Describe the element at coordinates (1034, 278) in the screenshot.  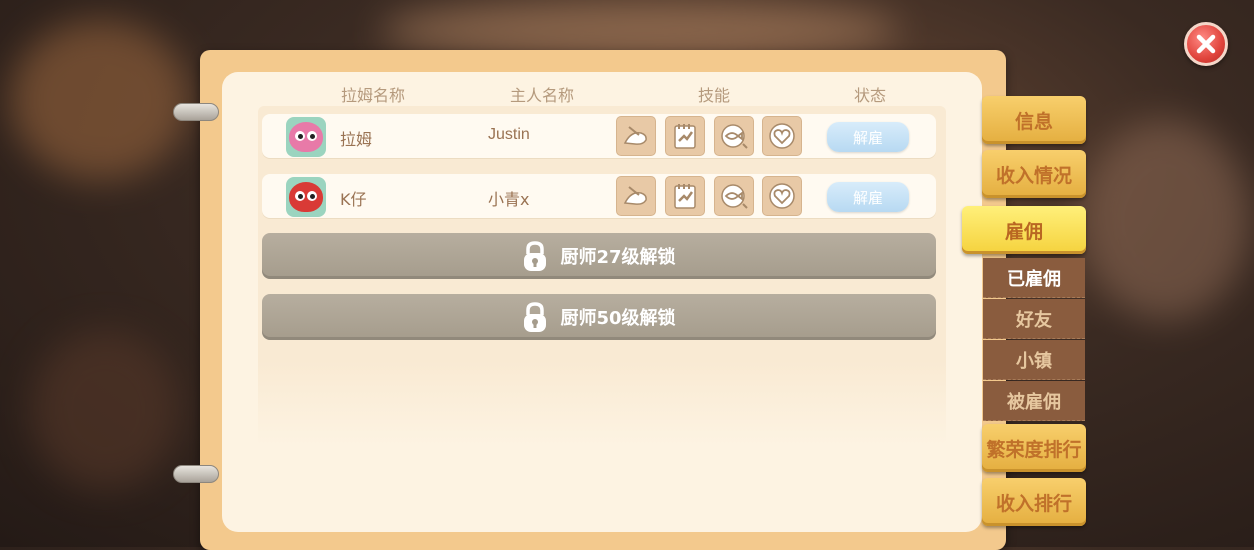
I see `subtab-hired: 已雇佣` at that location.